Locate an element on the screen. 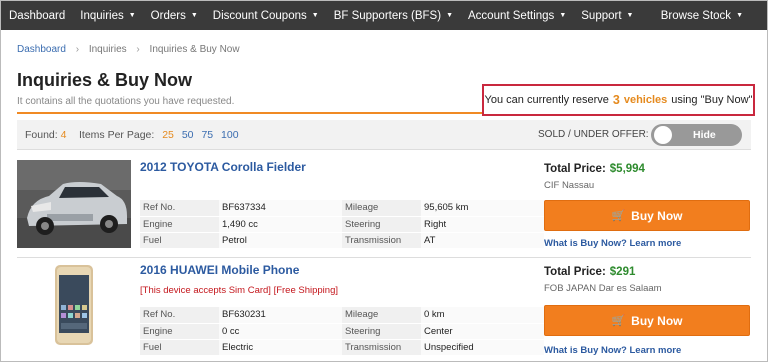 This screenshot has height=362, width=768. listing-divider is located at coordinates (384, 257).